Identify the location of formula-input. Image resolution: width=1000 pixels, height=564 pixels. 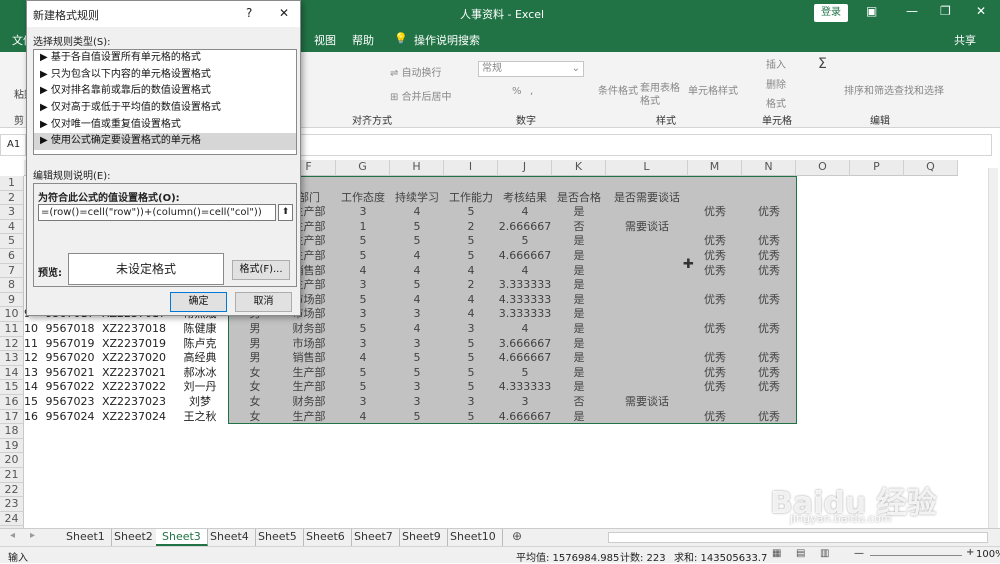
(646, 145).